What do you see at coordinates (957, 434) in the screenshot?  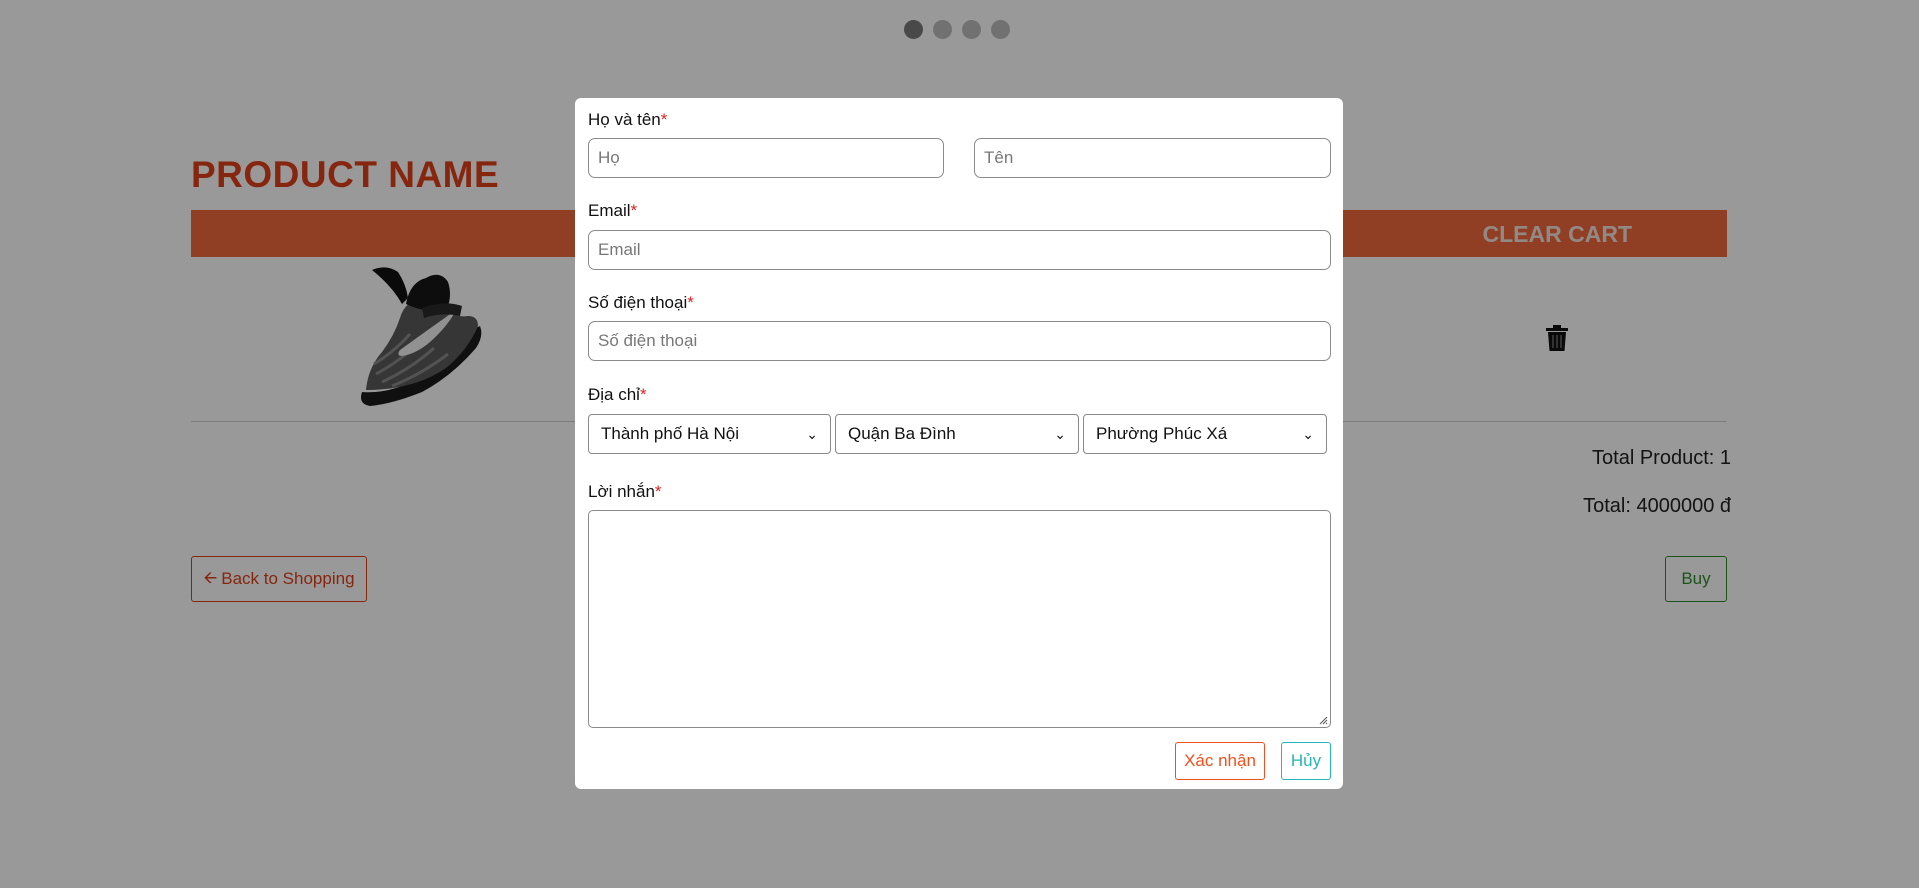 I see `district-select: Quận Ba Đình ⌄` at bounding box center [957, 434].